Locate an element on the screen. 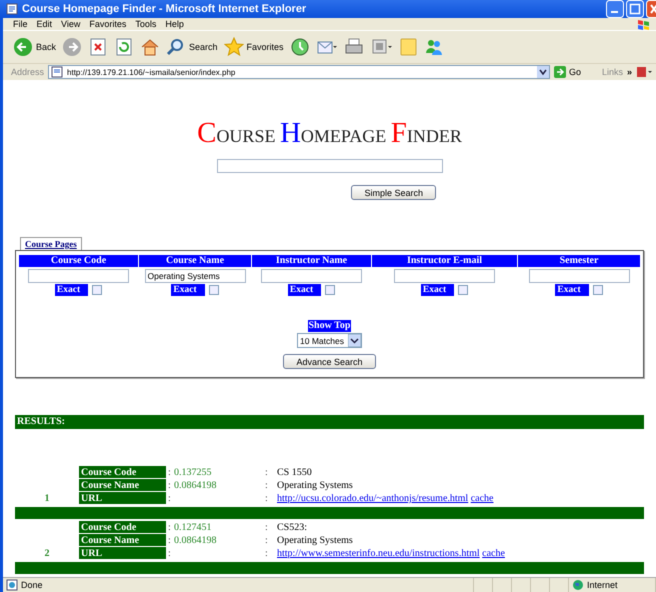 The height and width of the screenshot is (592, 656). address-label: Address is located at coordinates (27, 72).